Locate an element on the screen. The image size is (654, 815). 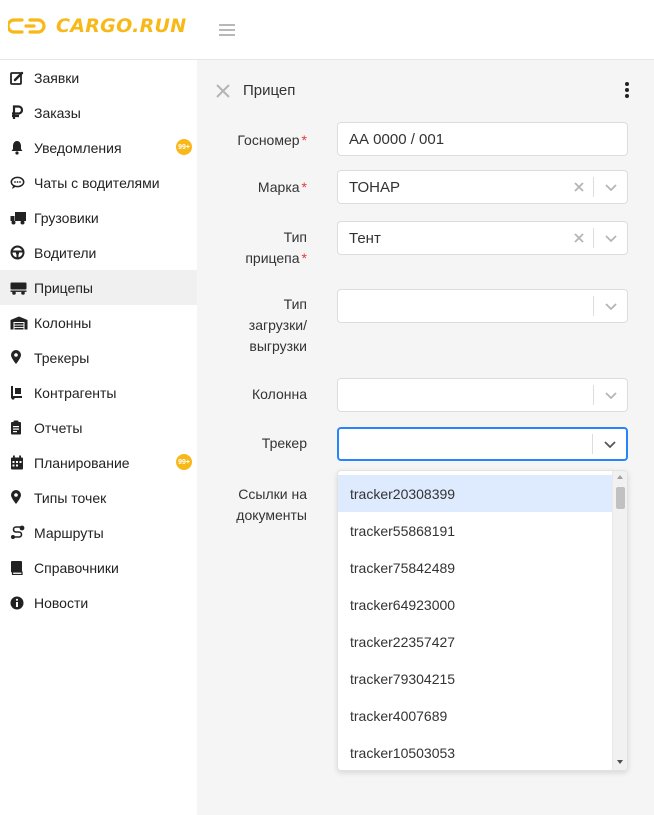
scroll-down-icon is located at coordinates (620, 762).